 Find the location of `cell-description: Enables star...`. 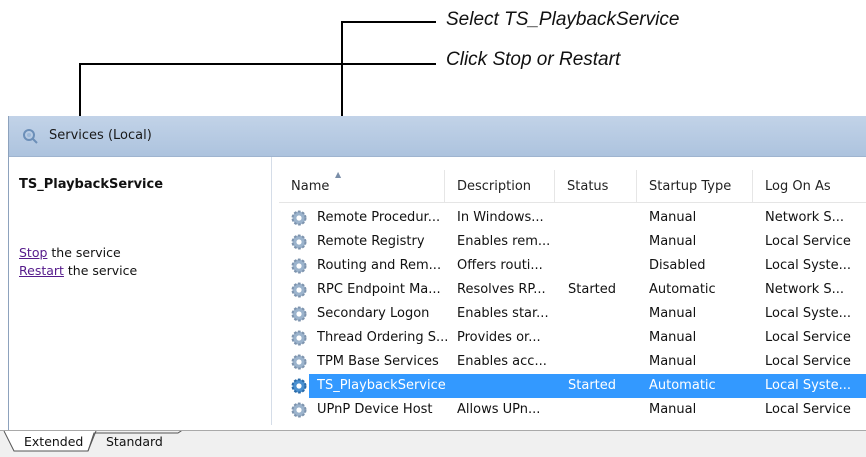

cell-description: Enables star... is located at coordinates (503, 313).